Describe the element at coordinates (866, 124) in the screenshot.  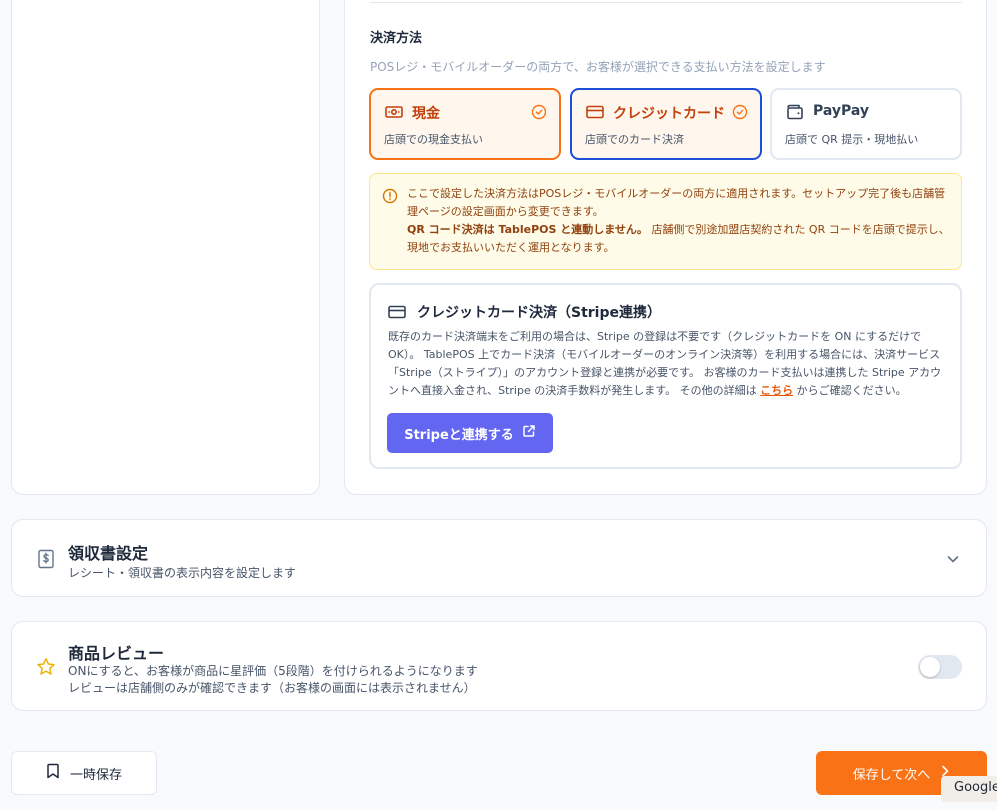
I see `payment-option-paypay: PayPay 店頭で QR 提示・現地払い` at that location.